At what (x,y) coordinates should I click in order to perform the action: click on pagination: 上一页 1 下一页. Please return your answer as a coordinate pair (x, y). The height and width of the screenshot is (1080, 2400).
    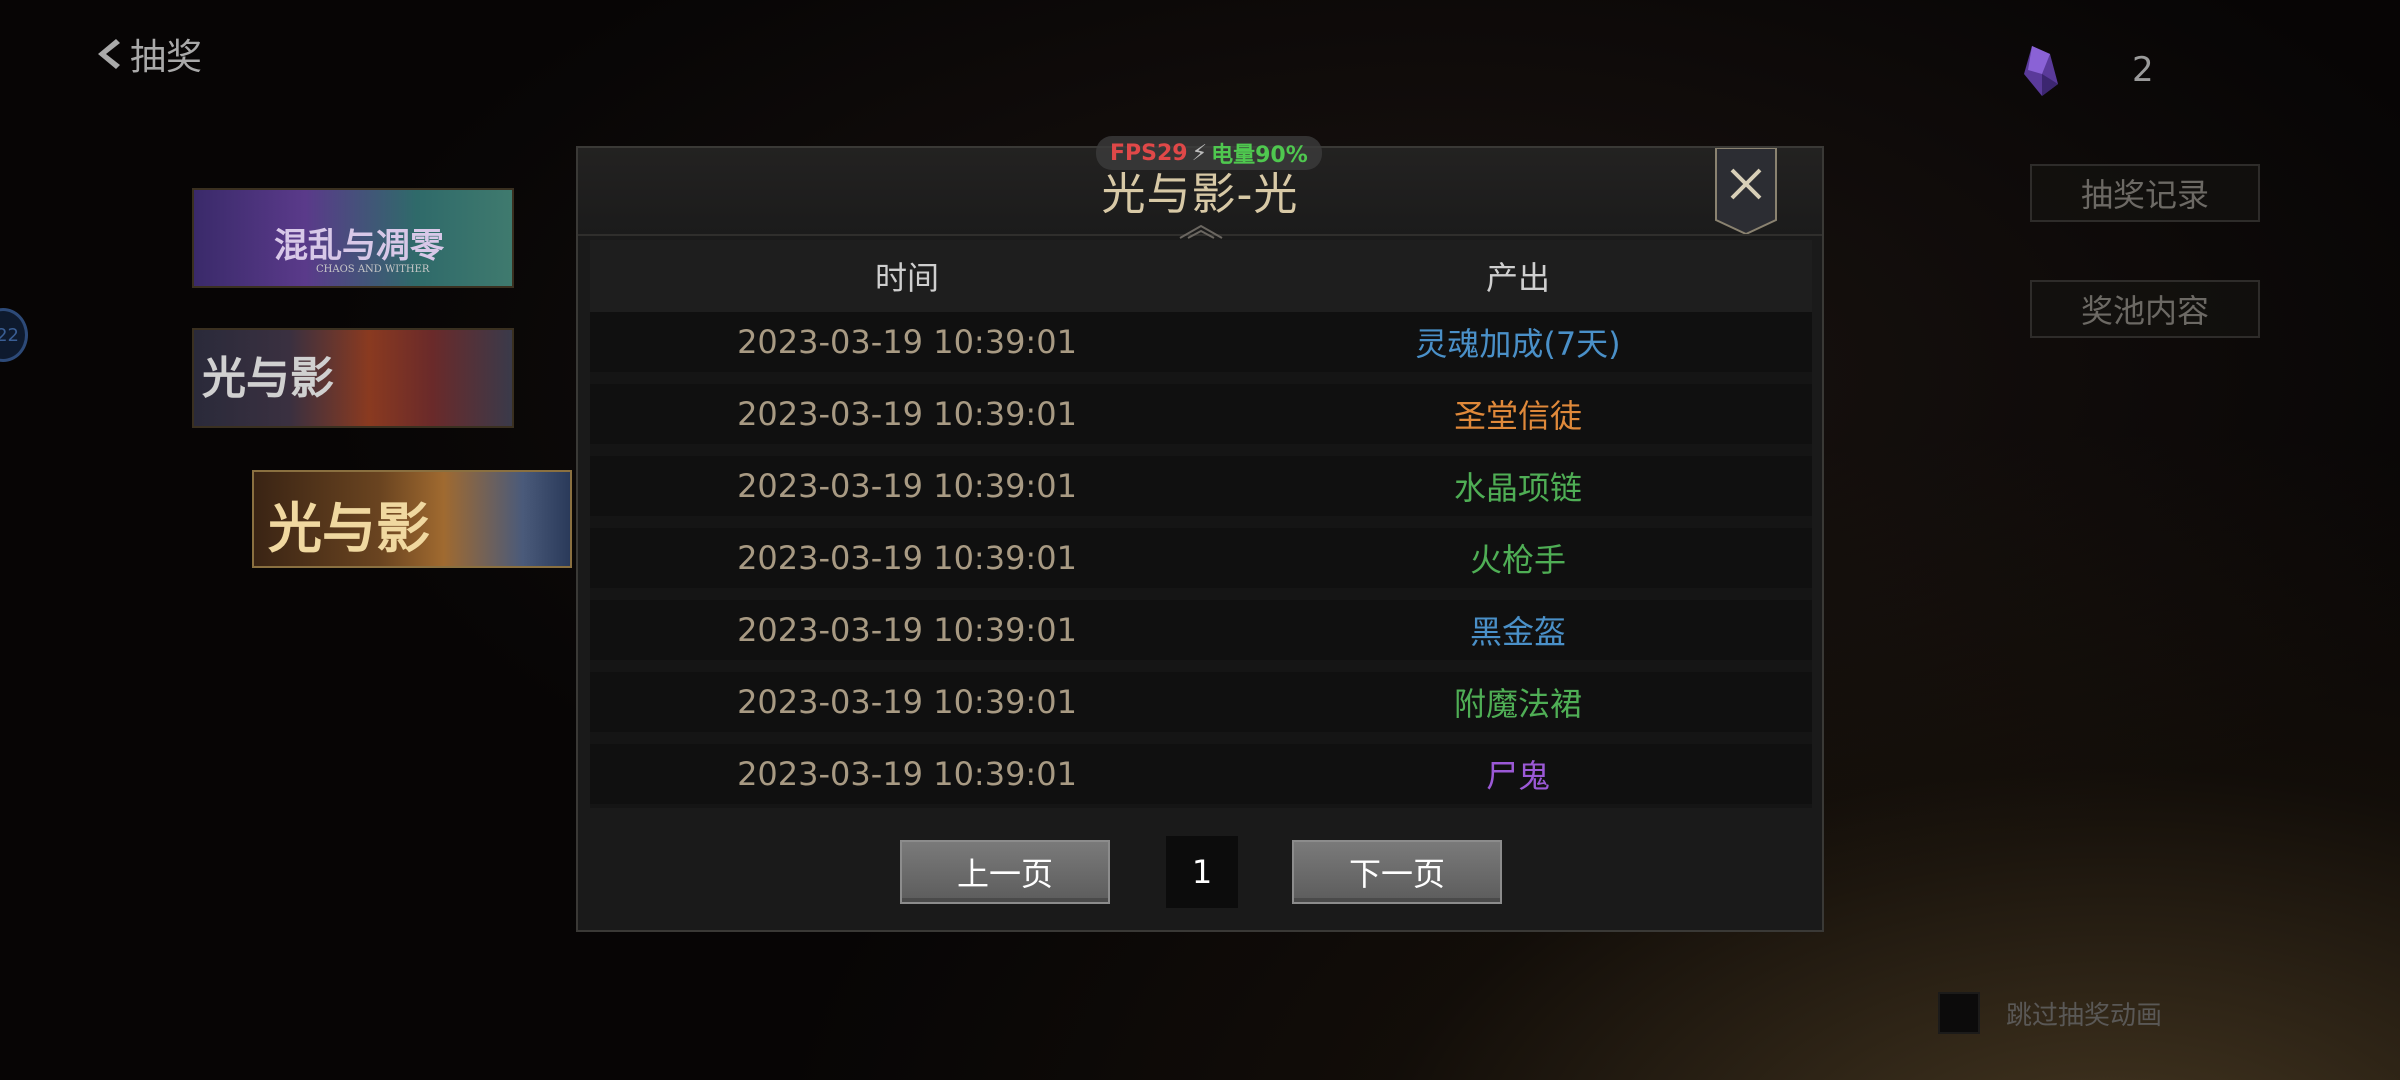
    Looking at the image, I should click on (1200, 872).